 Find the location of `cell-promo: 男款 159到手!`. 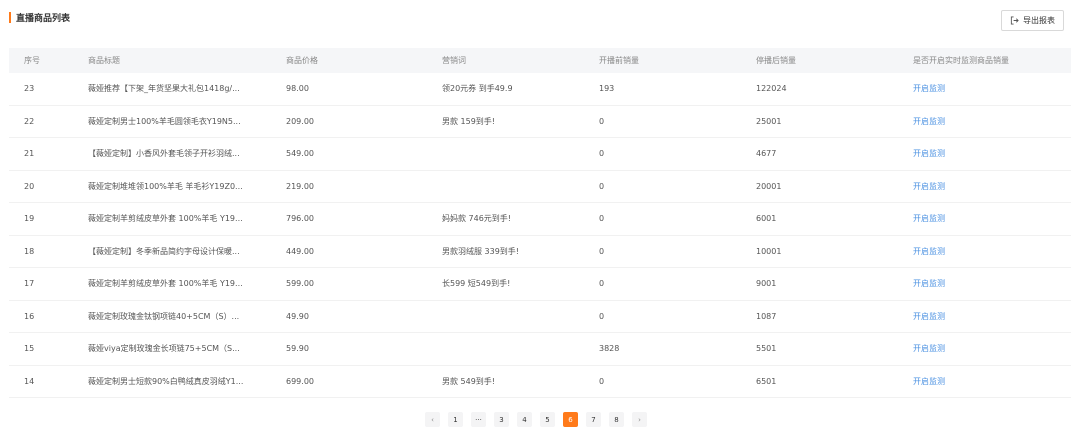

cell-promo: 男款 159到手! is located at coordinates (469, 121).